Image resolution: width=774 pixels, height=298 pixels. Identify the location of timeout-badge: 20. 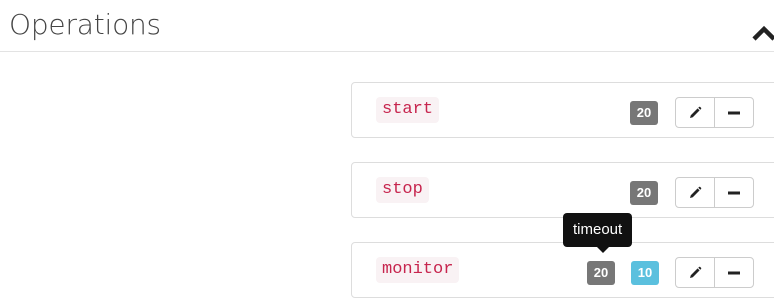
(601, 273).